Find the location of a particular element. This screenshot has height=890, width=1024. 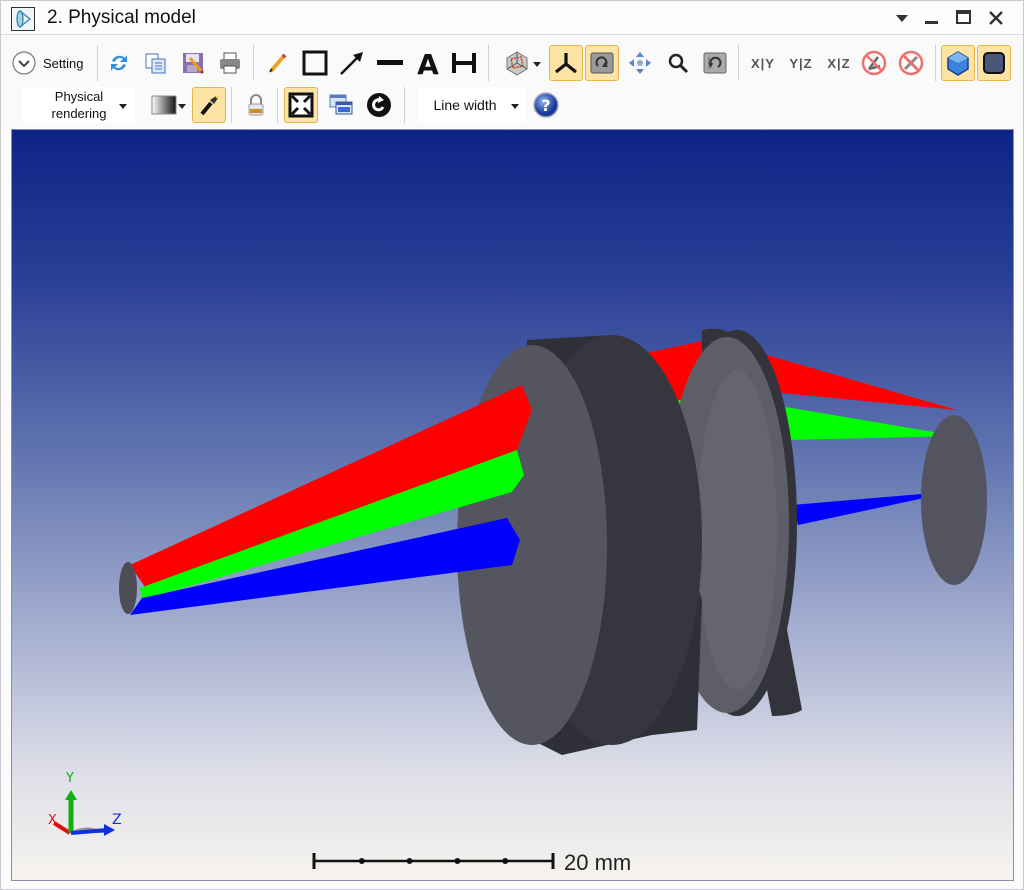

view-yz-button: Y|Z is located at coordinates (801, 63).